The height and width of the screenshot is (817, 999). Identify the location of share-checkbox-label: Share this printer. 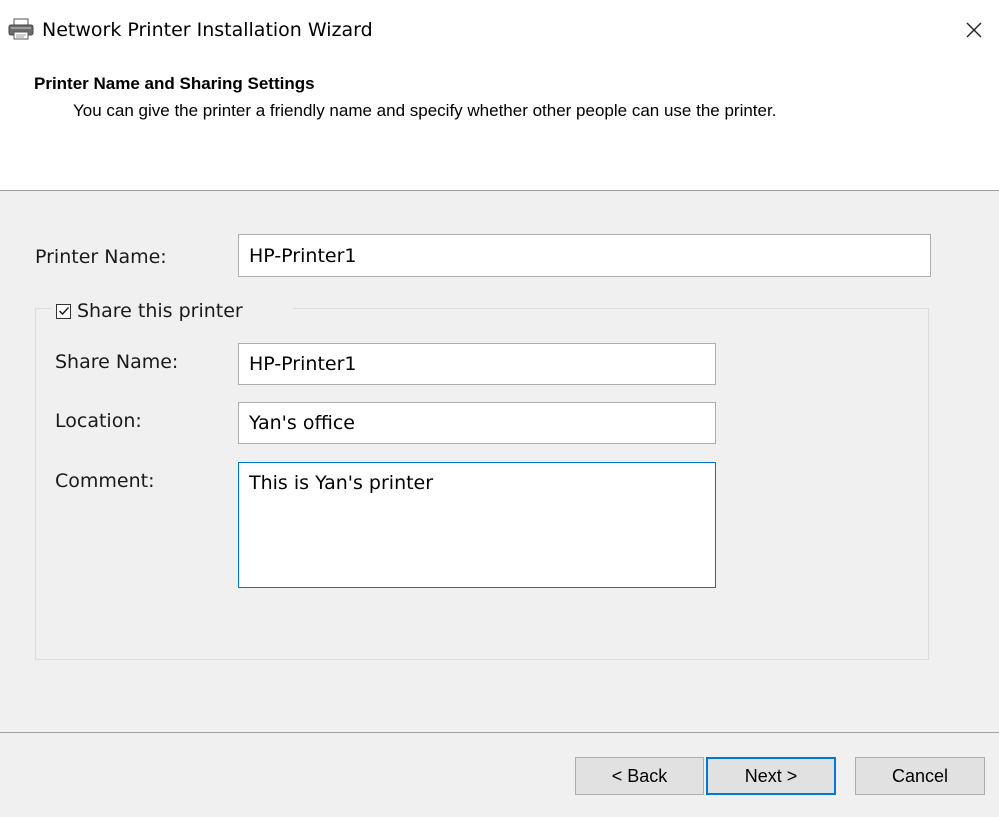
(160, 311).